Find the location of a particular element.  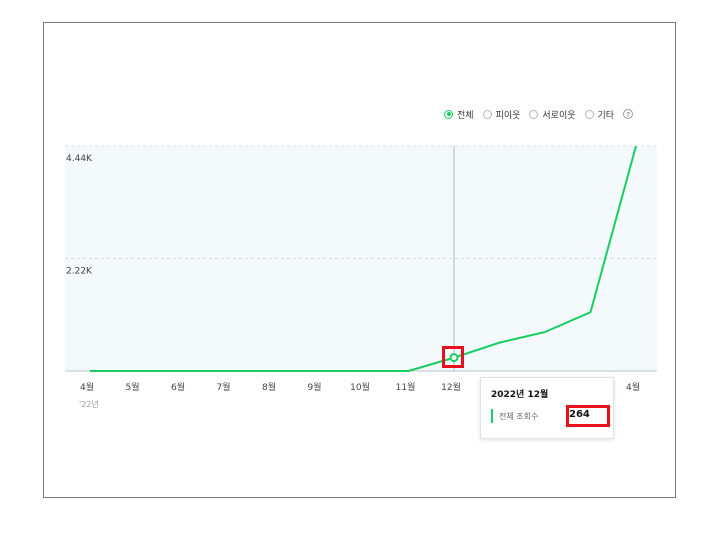

x-tick-label: 11월 is located at coordinates (406, 387).